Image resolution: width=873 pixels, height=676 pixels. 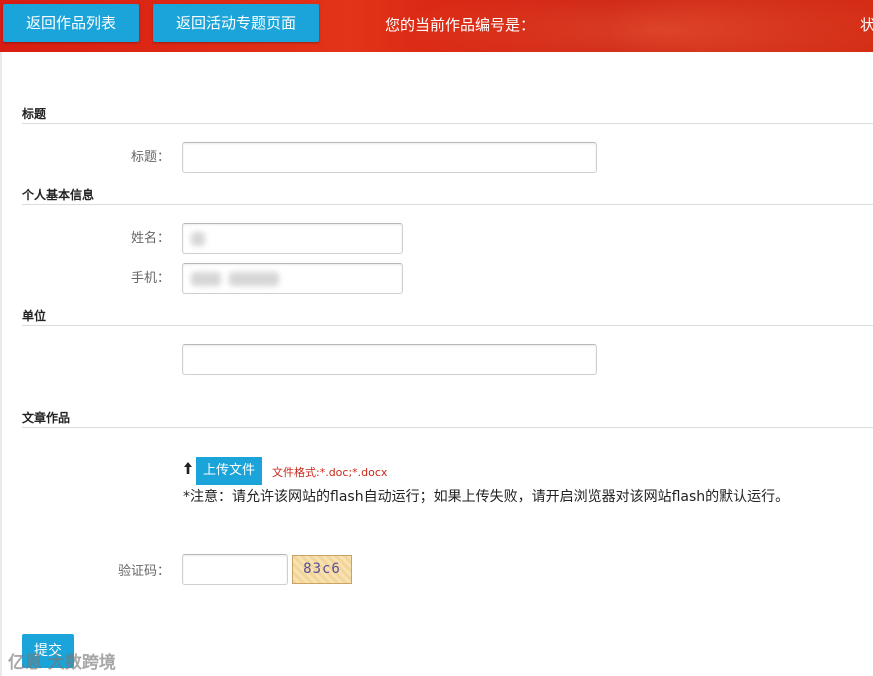 What do you see at coordinates (62, 663) in the screenshot?
I see `watermark: 亿恩 大数跨境` at bounding box center [62, 663].